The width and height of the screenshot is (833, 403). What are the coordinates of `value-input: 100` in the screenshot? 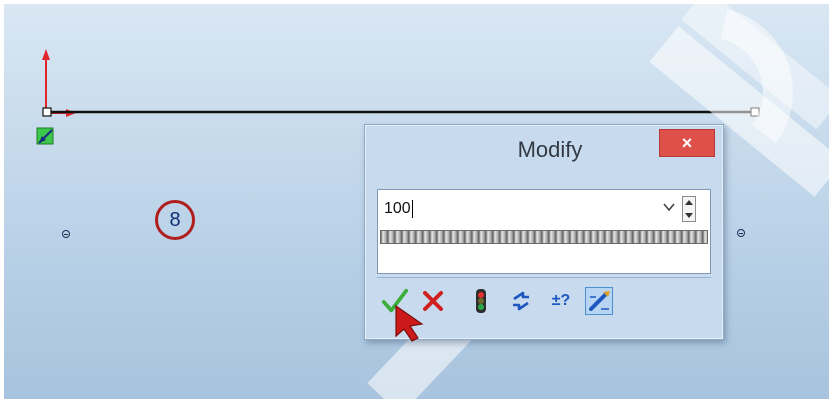 It's located at (513, 209).